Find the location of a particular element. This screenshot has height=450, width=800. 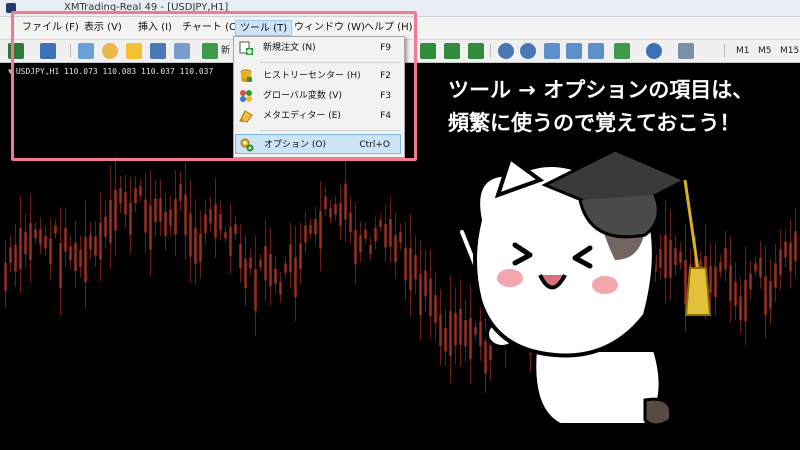

candlestick-button is located at coordinates (452, 51).